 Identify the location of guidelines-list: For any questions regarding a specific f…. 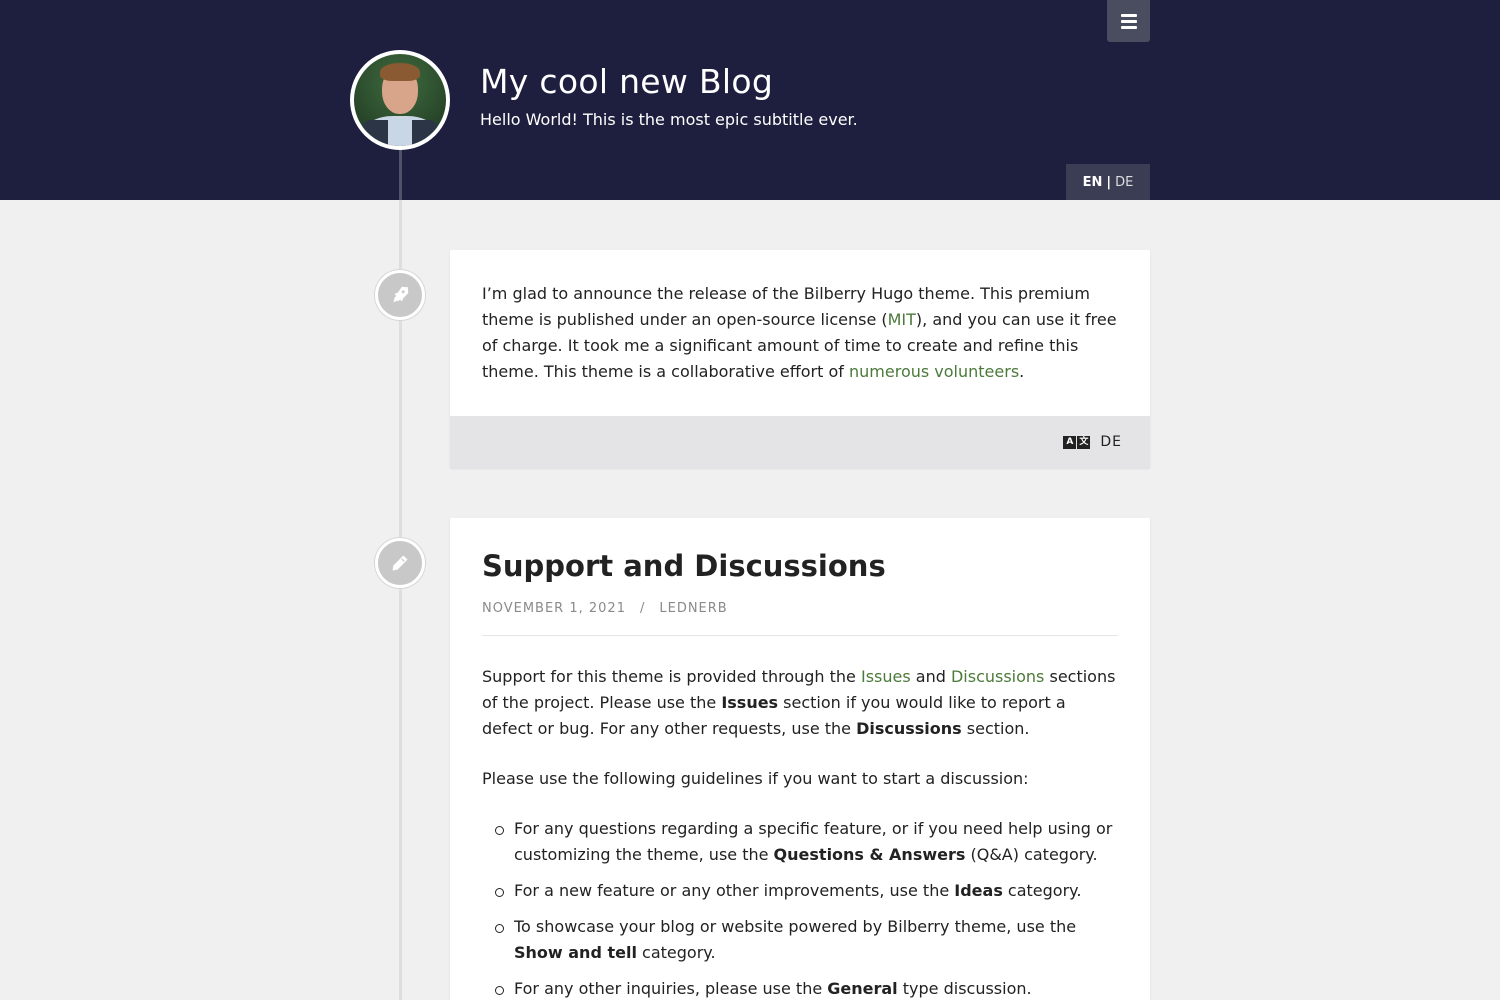
(800, 908).